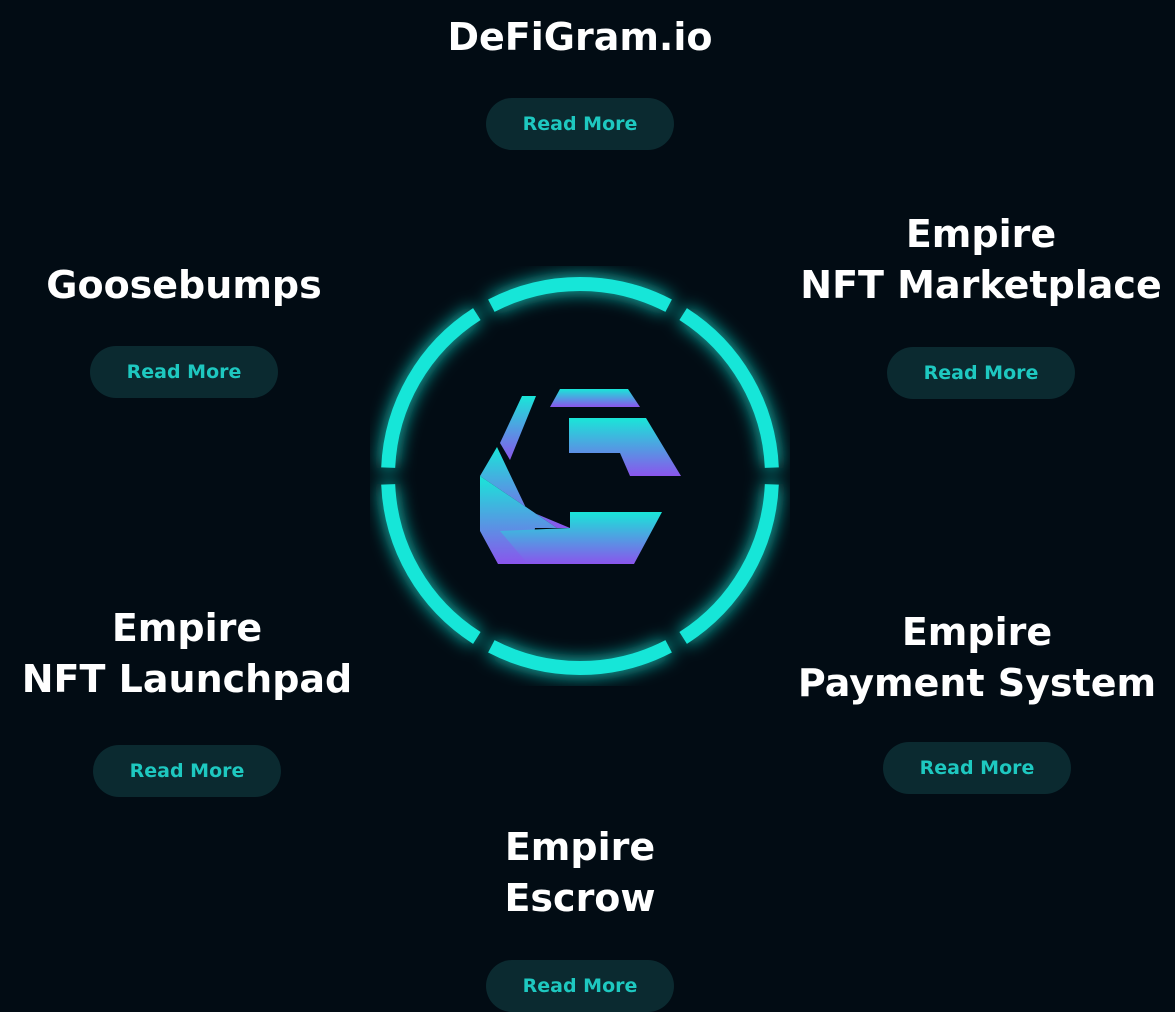 This screenshot has width=1175, height=1012. What do you see at coordinates (981, 285) in the screenshot?
I see `title-line: NFT Marketplace` at bounding box center [981, 285].